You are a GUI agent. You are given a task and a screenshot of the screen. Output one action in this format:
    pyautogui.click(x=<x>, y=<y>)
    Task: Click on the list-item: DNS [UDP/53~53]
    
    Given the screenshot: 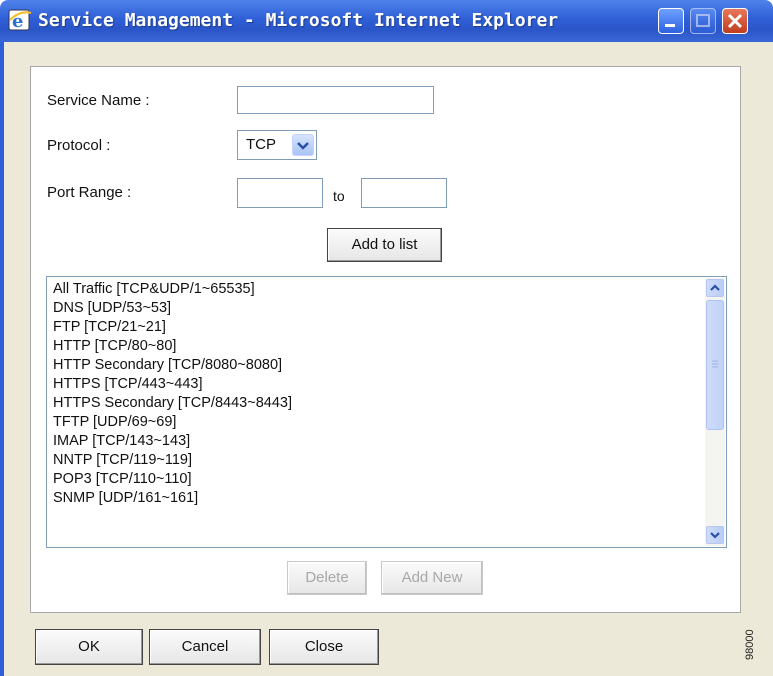 What is the action you would take?
    pyautogui.click(x=112, y=308)
    